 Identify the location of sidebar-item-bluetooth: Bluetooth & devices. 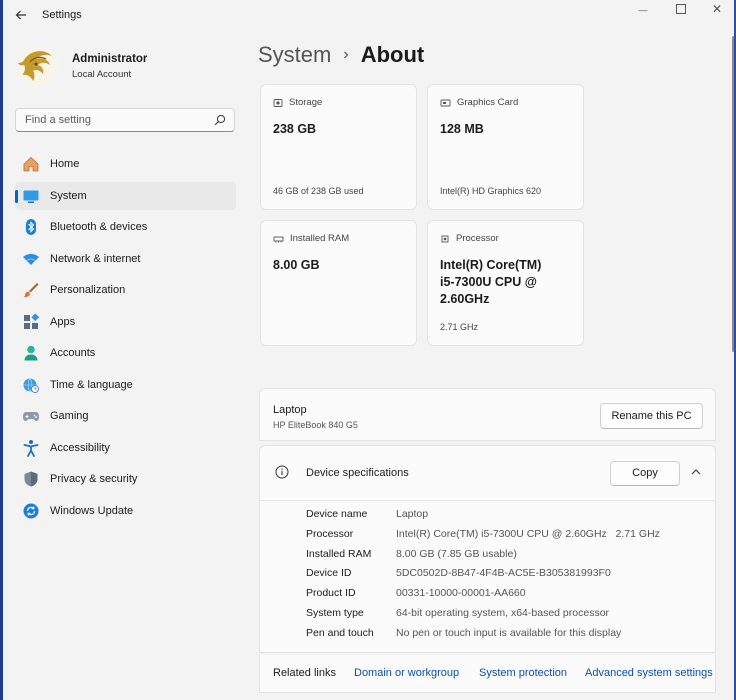
(125, 227).